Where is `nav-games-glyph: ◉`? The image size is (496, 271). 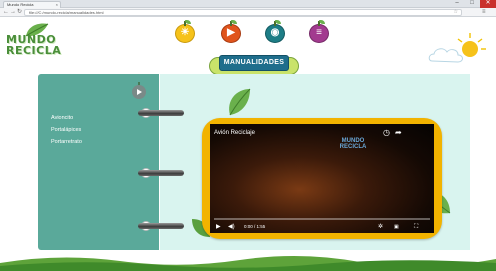
nav-games-glyph: ◉ is located at coordinates (275, 32).